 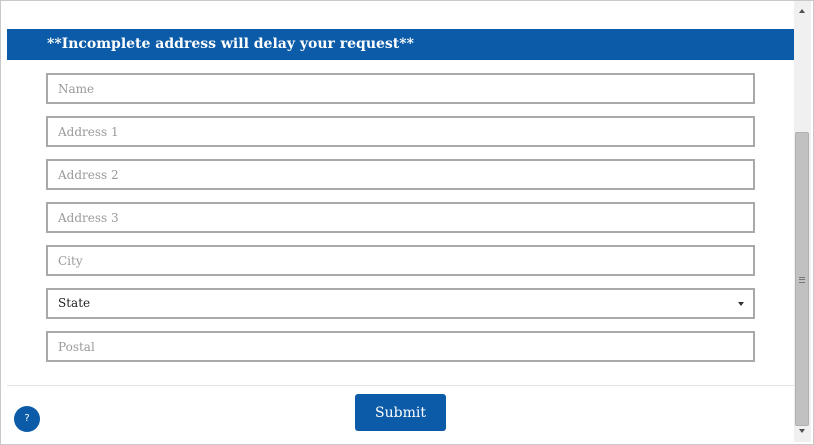 What do you see at coordinates (400, 217) in the screenshot?
I see `address3-input` at bounding box center [400, 217].